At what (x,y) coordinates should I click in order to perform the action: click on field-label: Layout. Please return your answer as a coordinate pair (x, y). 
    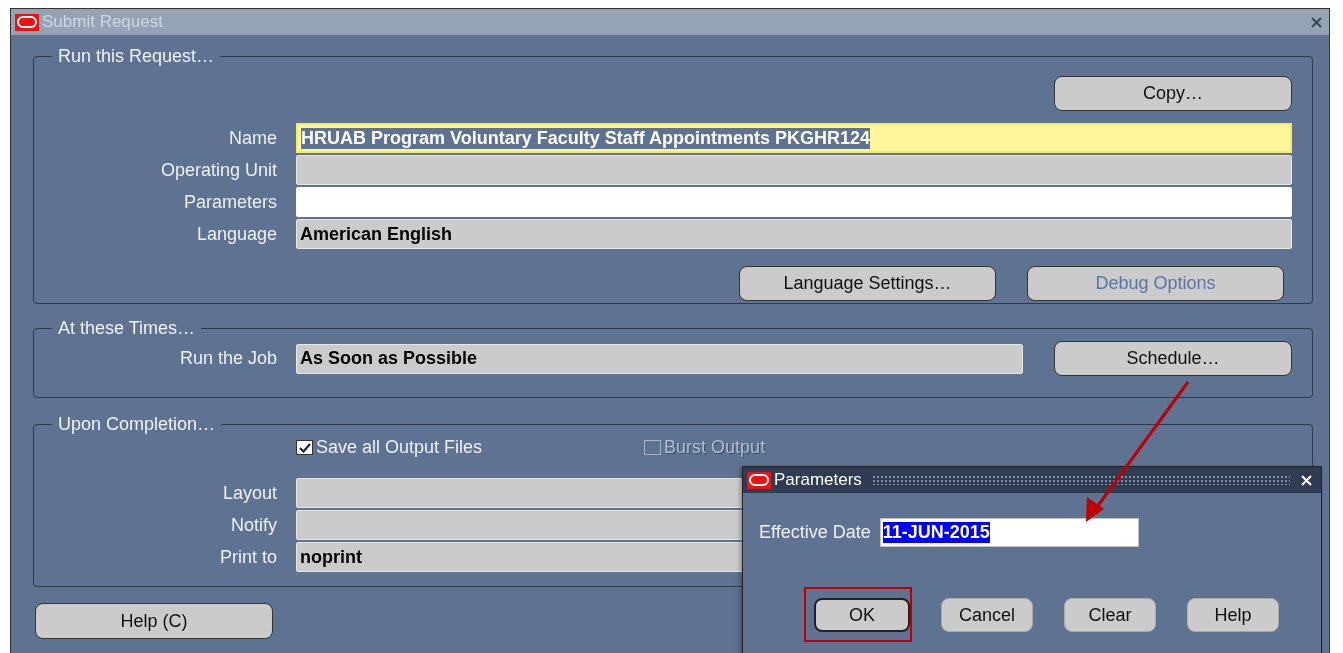
    Looking at the image, I should click on (249, 493).